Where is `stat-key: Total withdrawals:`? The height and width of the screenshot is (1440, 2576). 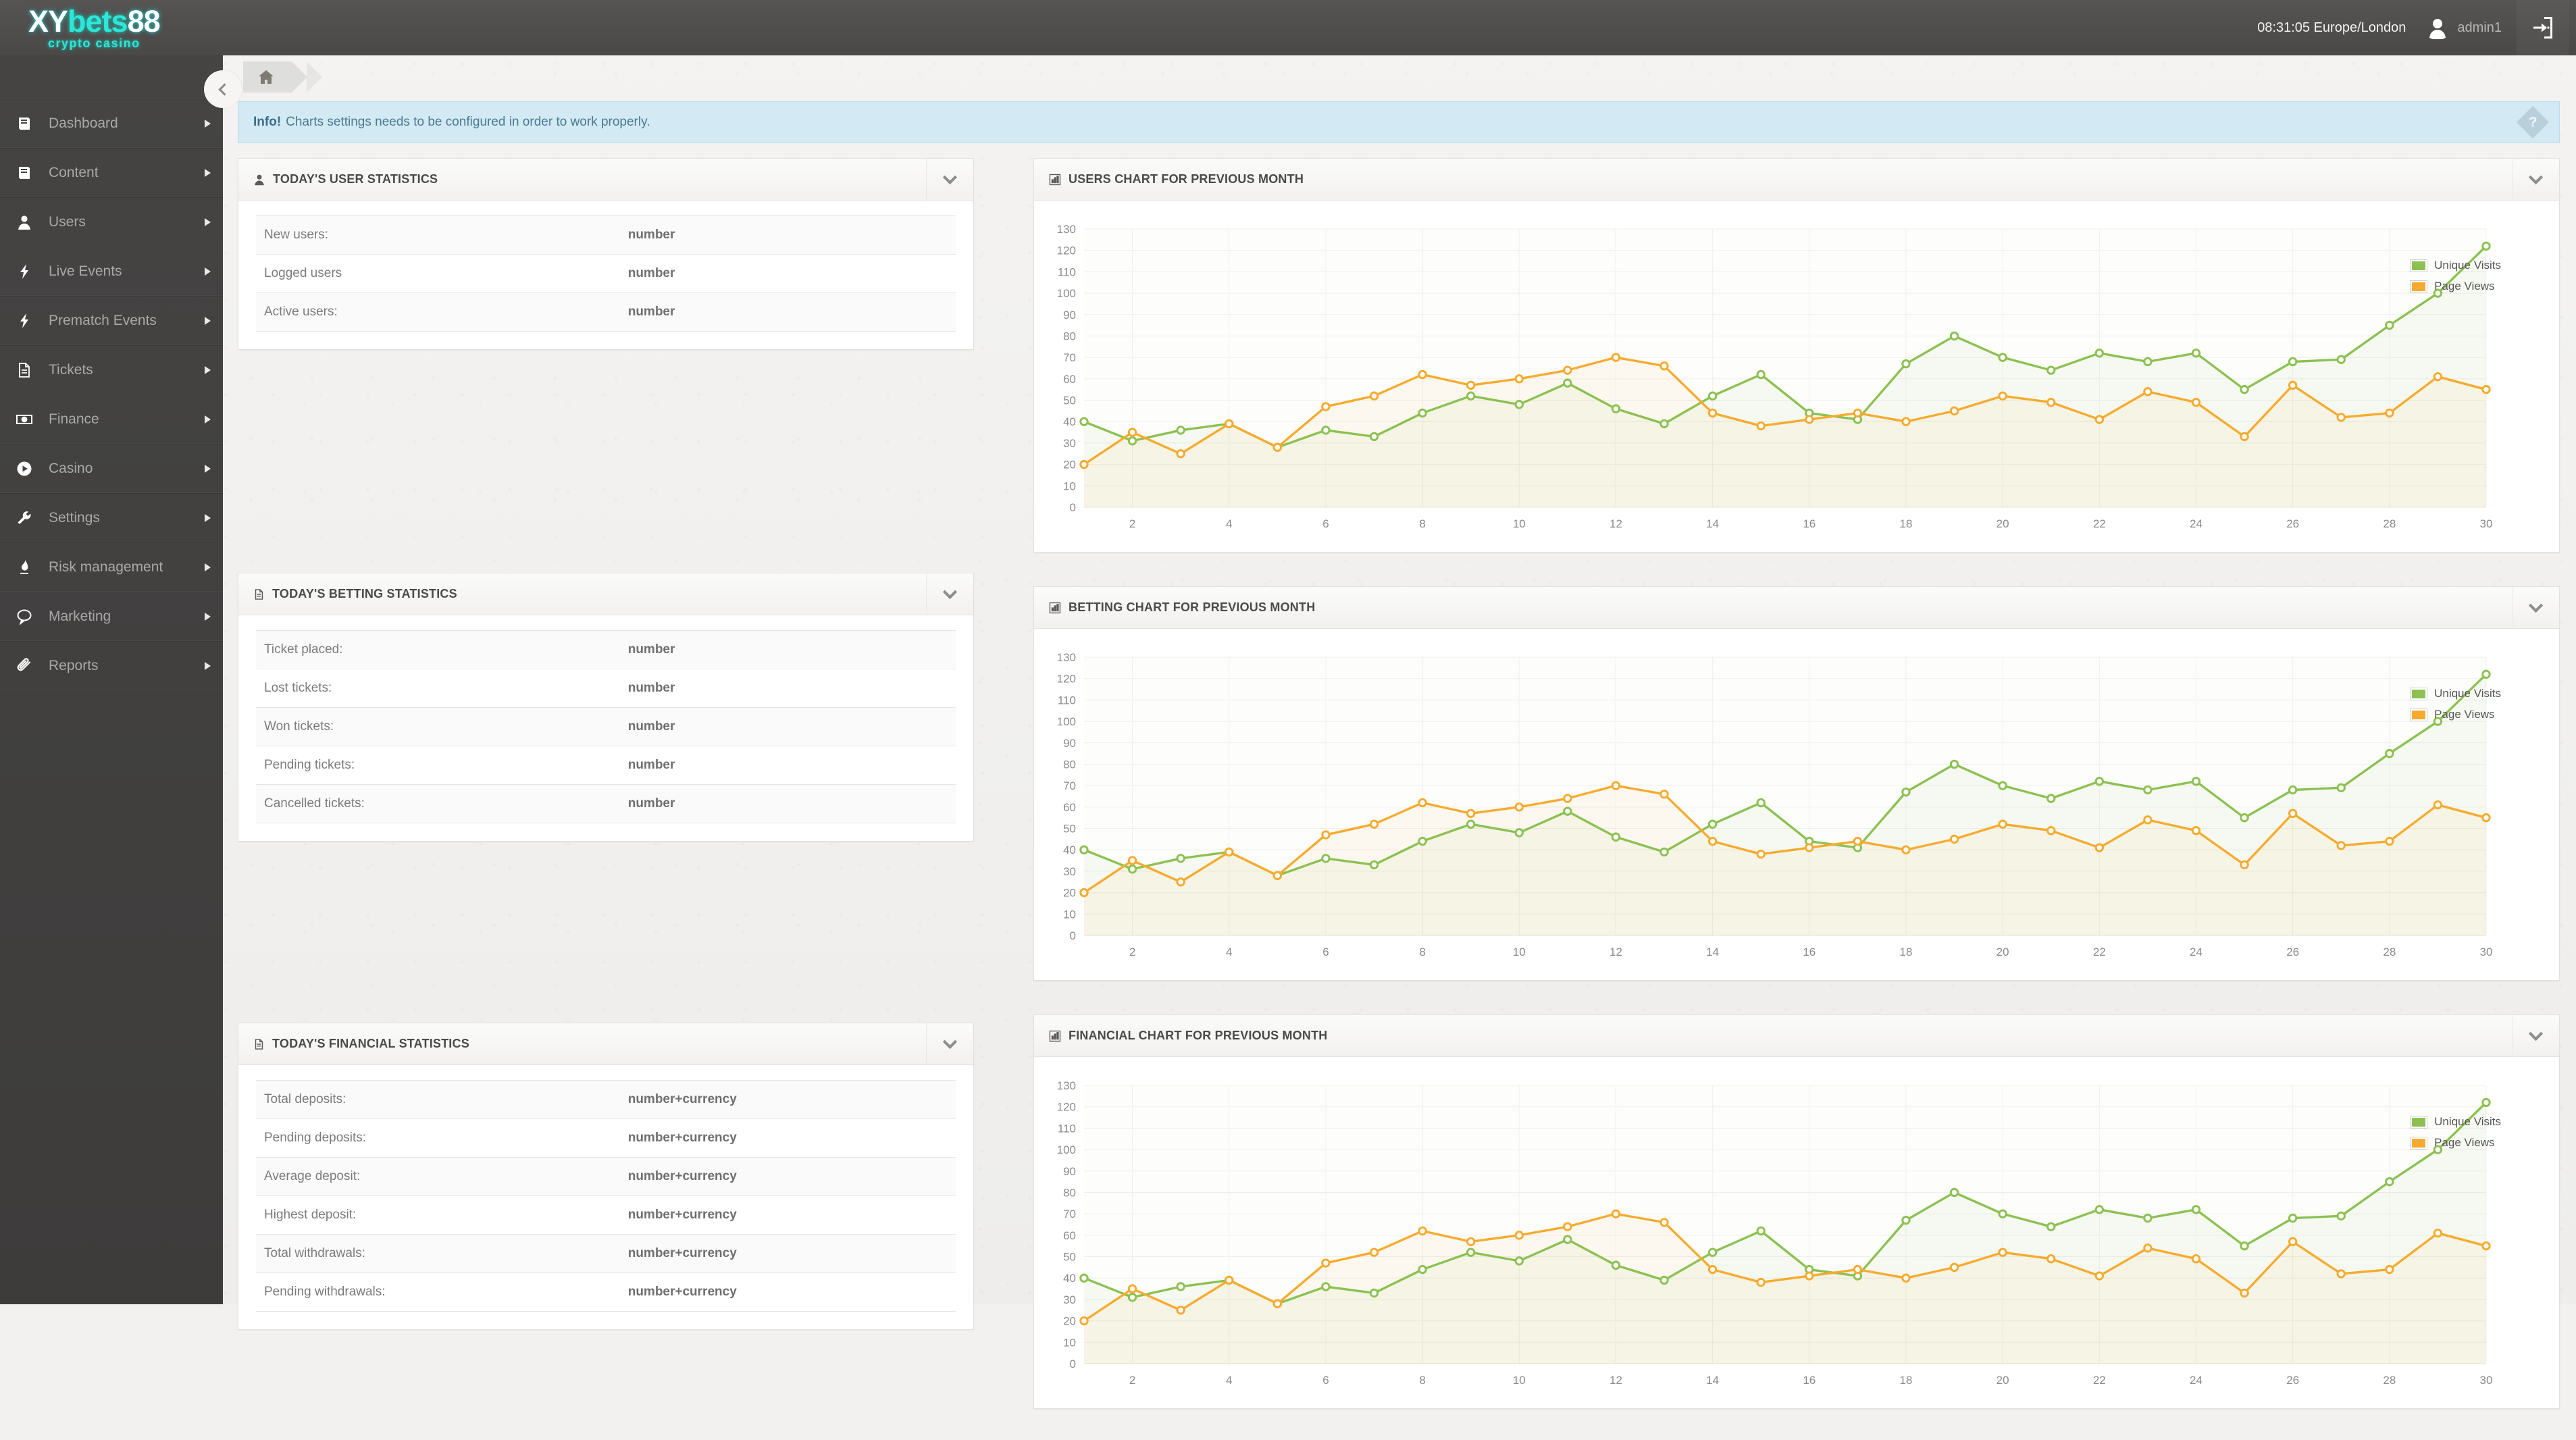 stat-key: Total withdrawals: is located at coordinates (438, 1254).